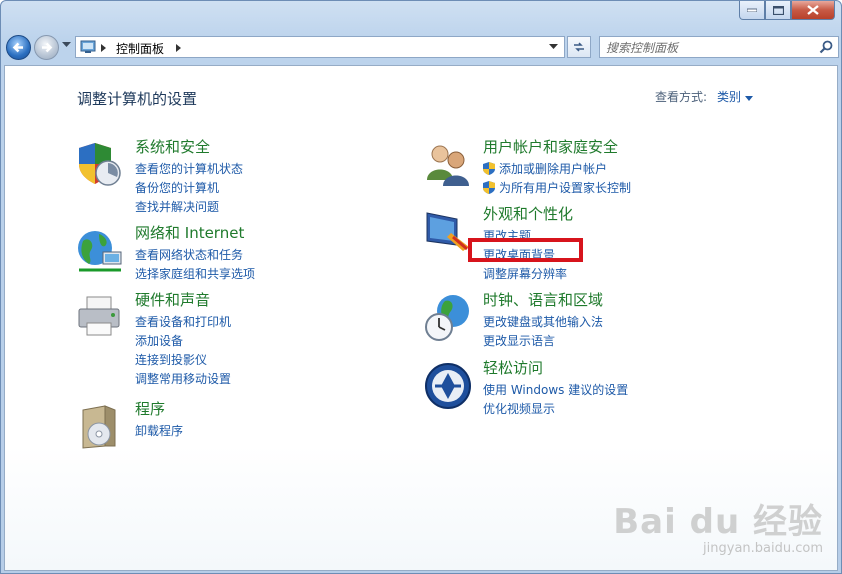 Image resolution: width=842 pixels, height=574 pixels. Describe the element at coordinates (513, 367) in the screenshot. I see `category-title: 轻松访问` at that location.